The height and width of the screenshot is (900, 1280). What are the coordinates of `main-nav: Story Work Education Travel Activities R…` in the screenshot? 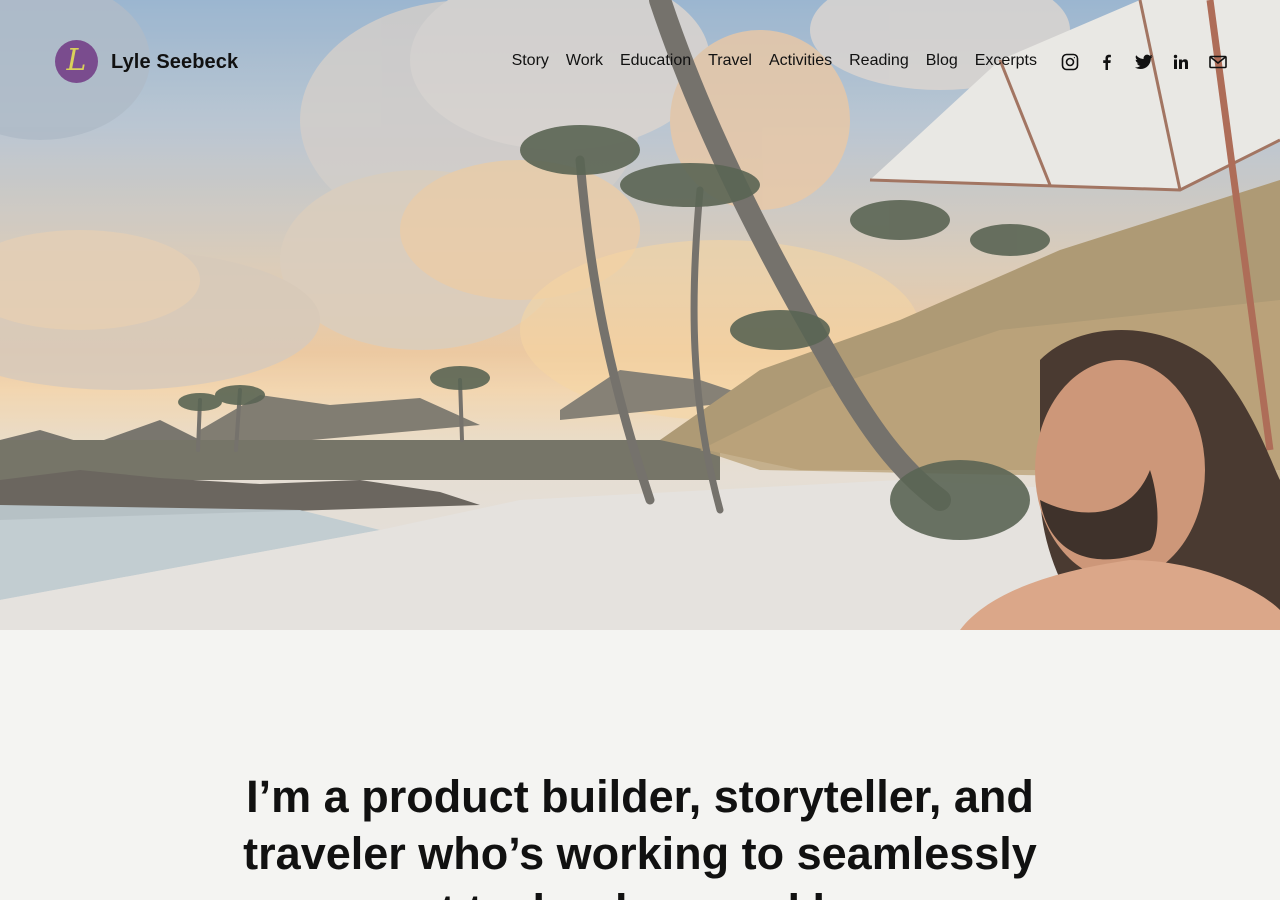 It's located at (774, 61).